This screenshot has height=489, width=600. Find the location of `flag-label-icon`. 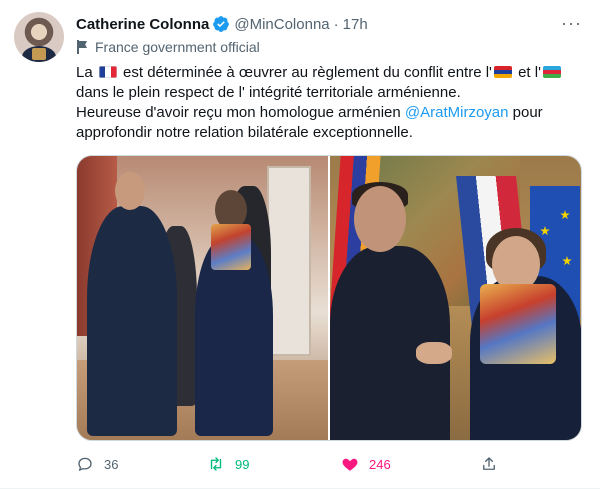

flag-label-icon is located at coordinates (82, 47).